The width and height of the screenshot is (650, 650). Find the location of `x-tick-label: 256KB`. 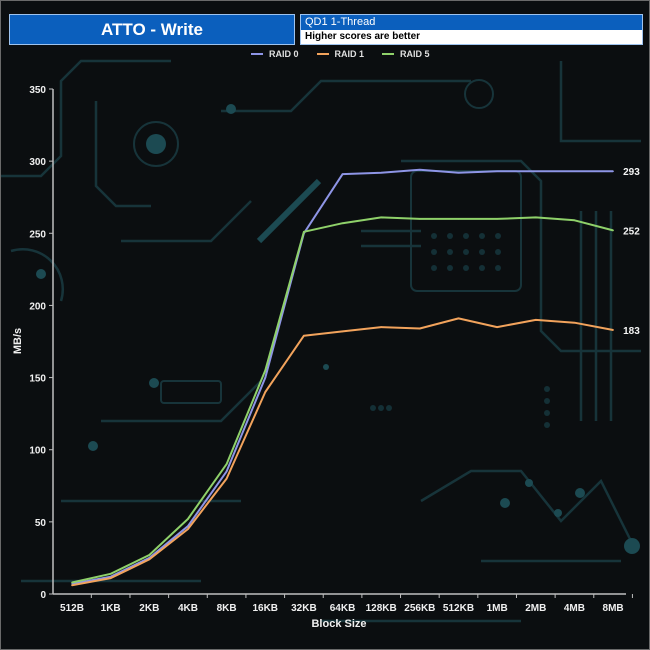

x-tick-label: 256KB is located at coordinates (419, 608).